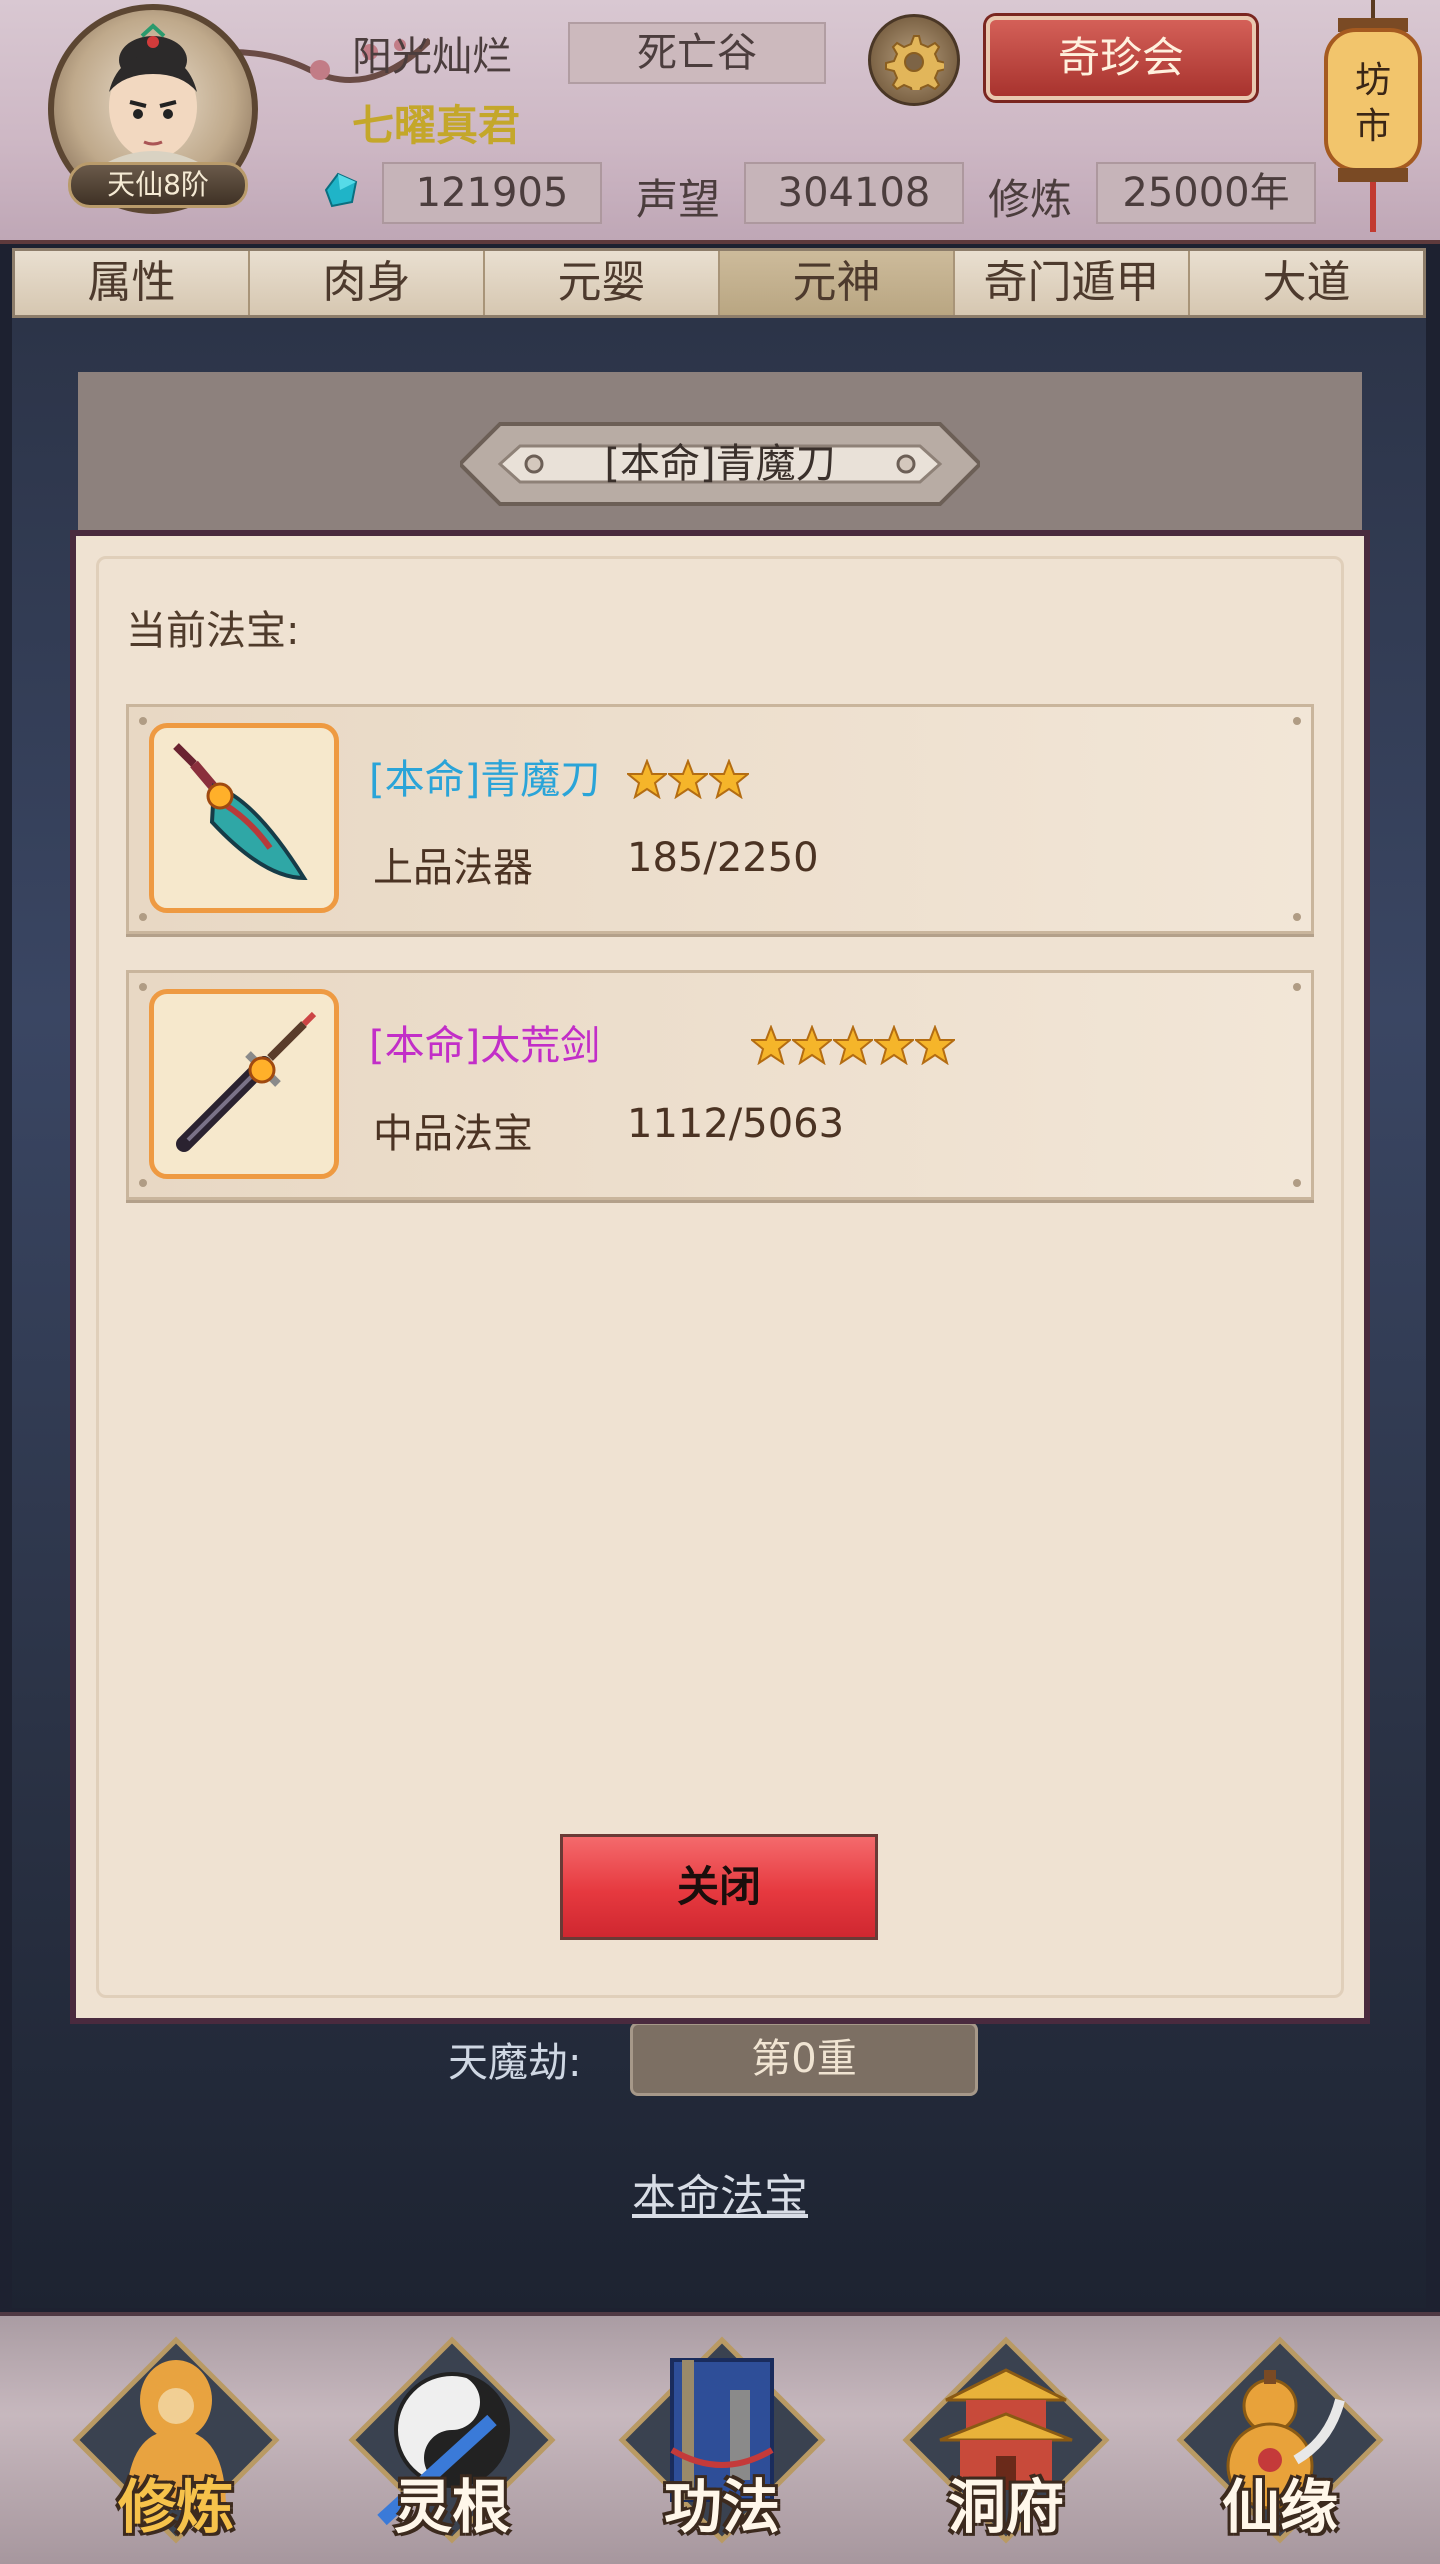 Image resolution: width=1440 pixels, height=2564 pixels. What do you see at coordinates (804, 2059) in the screenshot?
I see `tribulation-value: 第0重` at bounding box center [804, 2059].